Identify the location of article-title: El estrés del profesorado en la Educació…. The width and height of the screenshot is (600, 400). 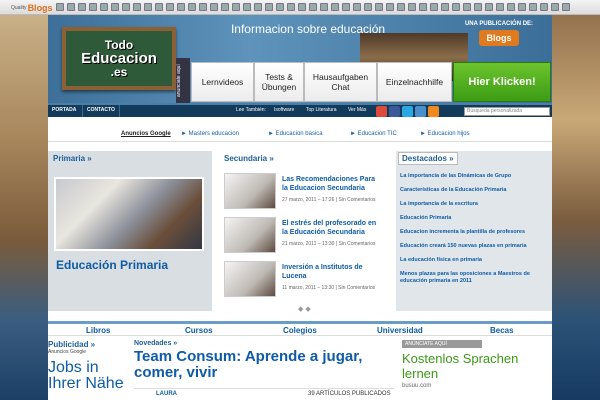
(332, 228).